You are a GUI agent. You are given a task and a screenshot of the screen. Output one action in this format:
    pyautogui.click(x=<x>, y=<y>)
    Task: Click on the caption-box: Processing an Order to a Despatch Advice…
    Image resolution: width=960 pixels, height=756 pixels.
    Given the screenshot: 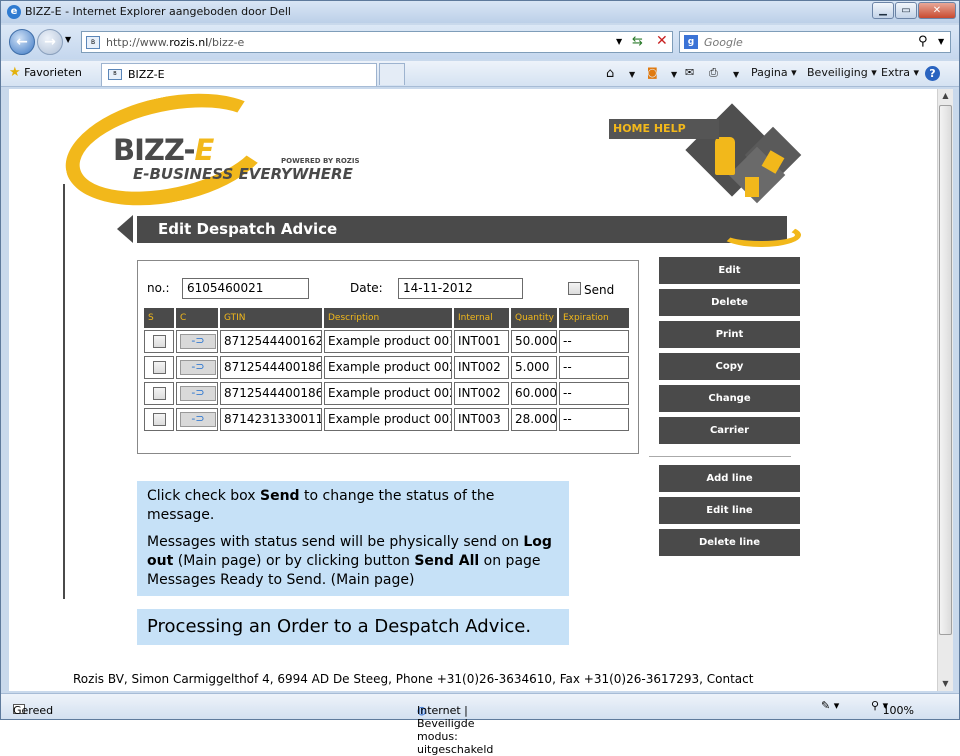 What is the action you would take?
    pyautogui.click(x=353, y=627)
    